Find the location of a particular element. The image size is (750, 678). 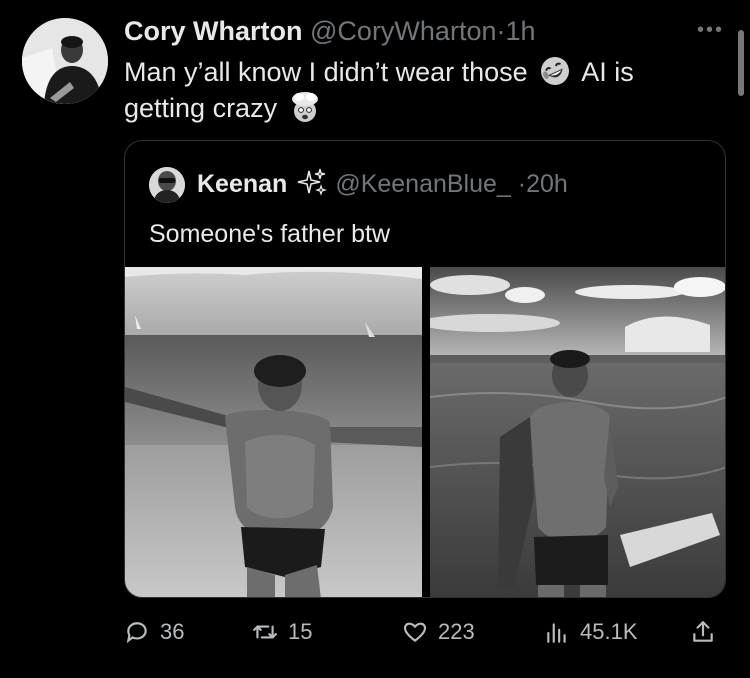

sparkles-icon is located at coordinates (313, 182).